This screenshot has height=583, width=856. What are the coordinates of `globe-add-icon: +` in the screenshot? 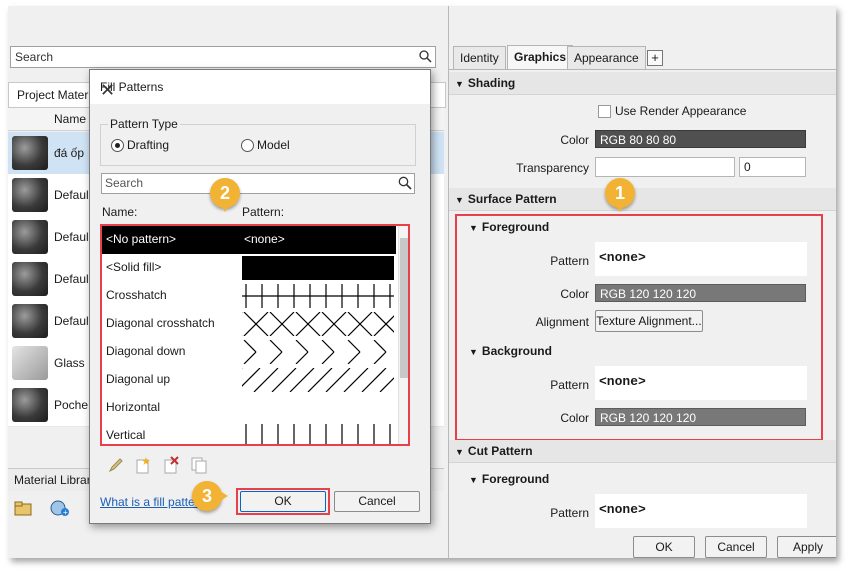 It's located at (60, 508).